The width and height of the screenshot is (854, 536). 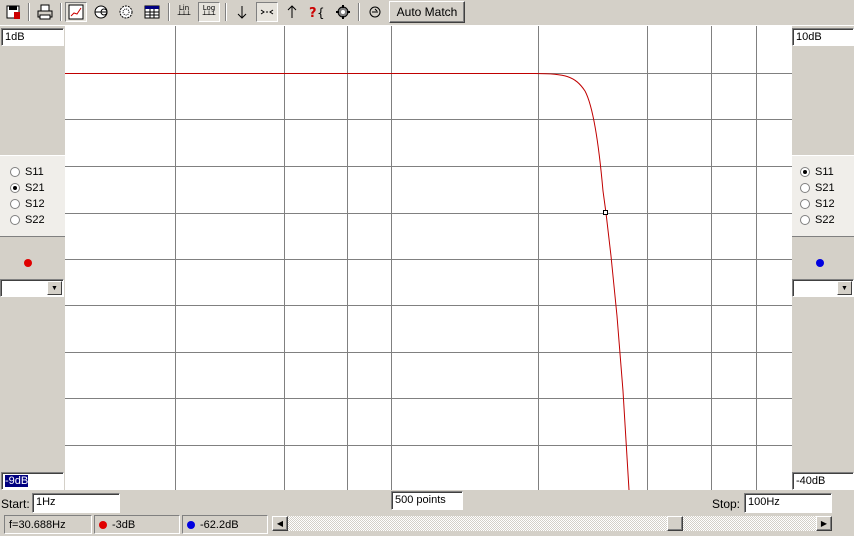 What do you see at coordinates (674, 523) in the screenshot?
I see `scrollbar-thumb` at bounding box center [674, 523].